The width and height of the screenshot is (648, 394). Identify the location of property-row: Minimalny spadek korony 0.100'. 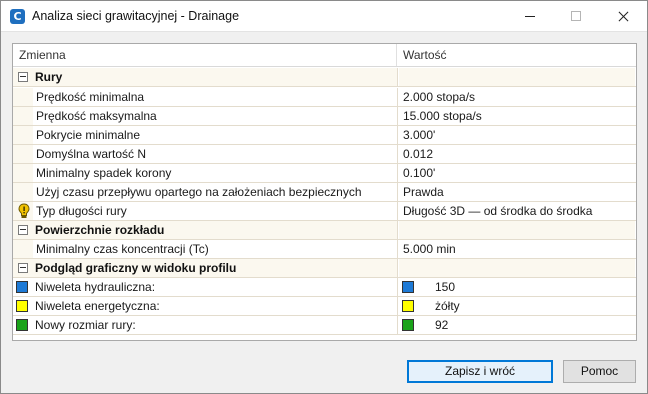
(324, 173).